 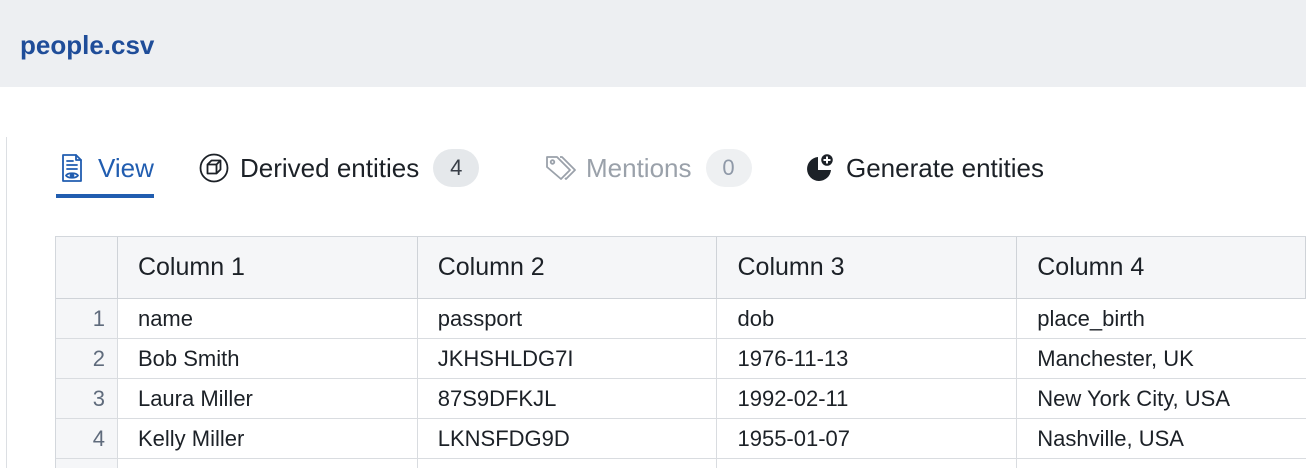 I want to click on tab-view-label: View, so click(x=126, y=167).